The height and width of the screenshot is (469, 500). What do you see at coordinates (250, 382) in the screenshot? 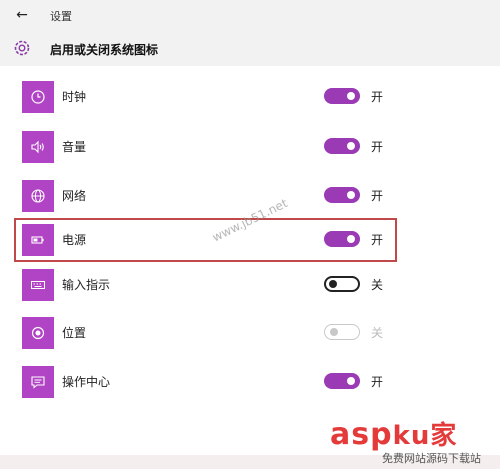
I see `list-item-action-center: 操作中心 开` at bounding box center [250, 382].